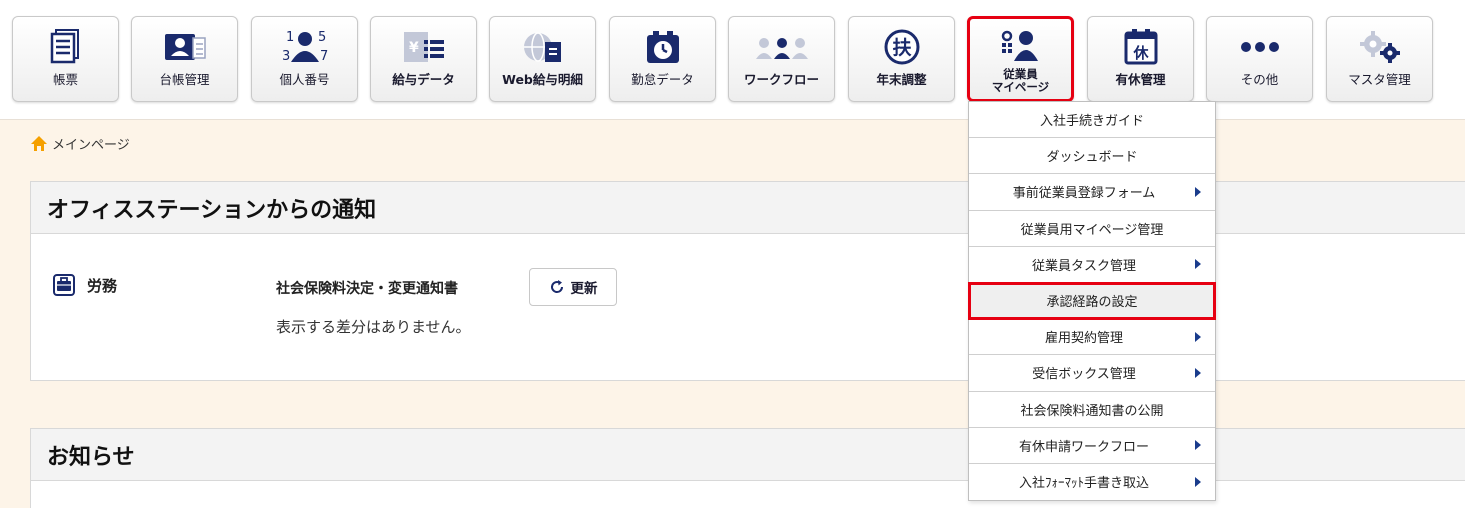 The width and height of the screenshot is (1465, 508). Describe the element at coordinates (748, 208) in the screenshot. I see `notice-panel-title: オフィスステーションからの通知` at that location.